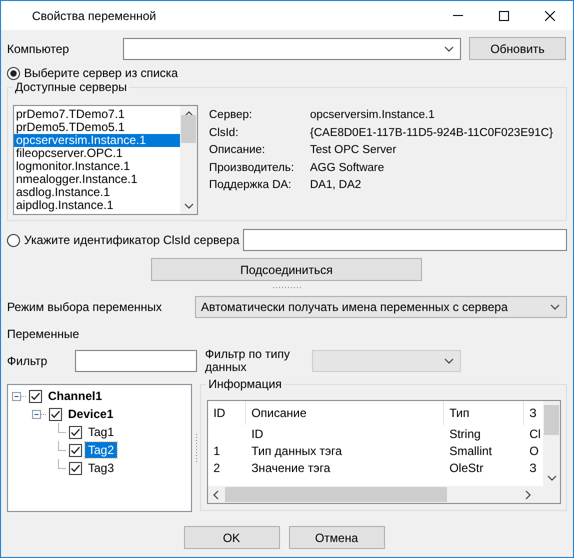 Image resolution: width=574 pixels, height=558 pixels. I want to click on tree-item: Tag1, so click(101, 432).